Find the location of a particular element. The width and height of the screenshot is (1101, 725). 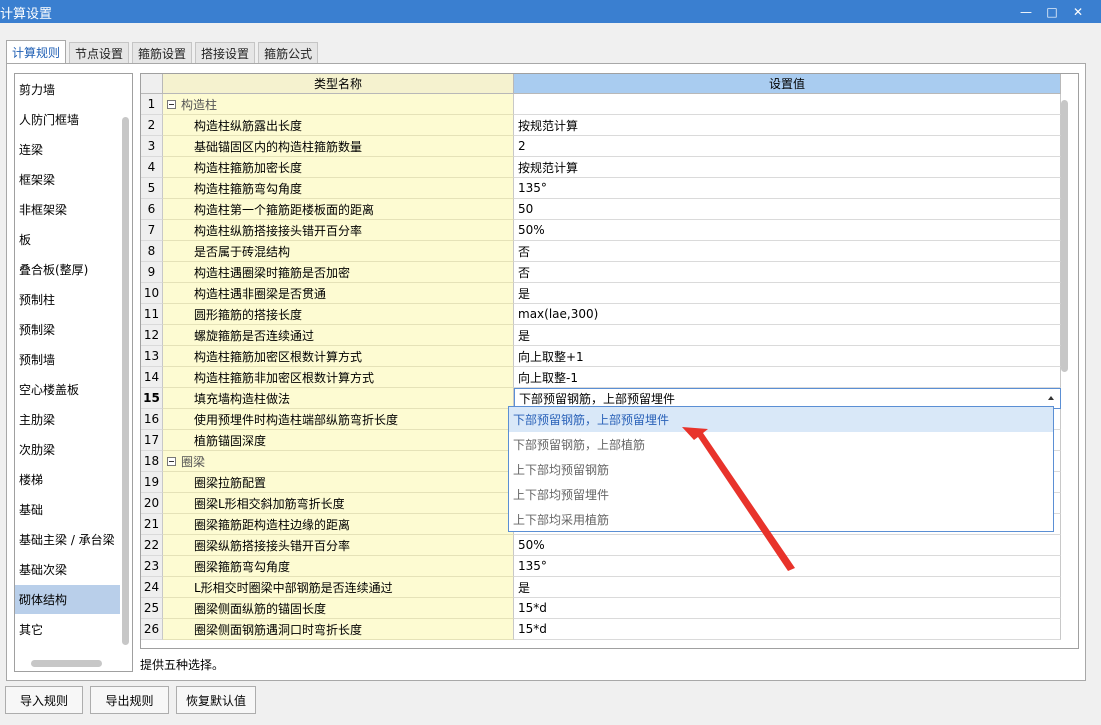

sidebar-item-5: 板 is located at coordinates (67, 239).